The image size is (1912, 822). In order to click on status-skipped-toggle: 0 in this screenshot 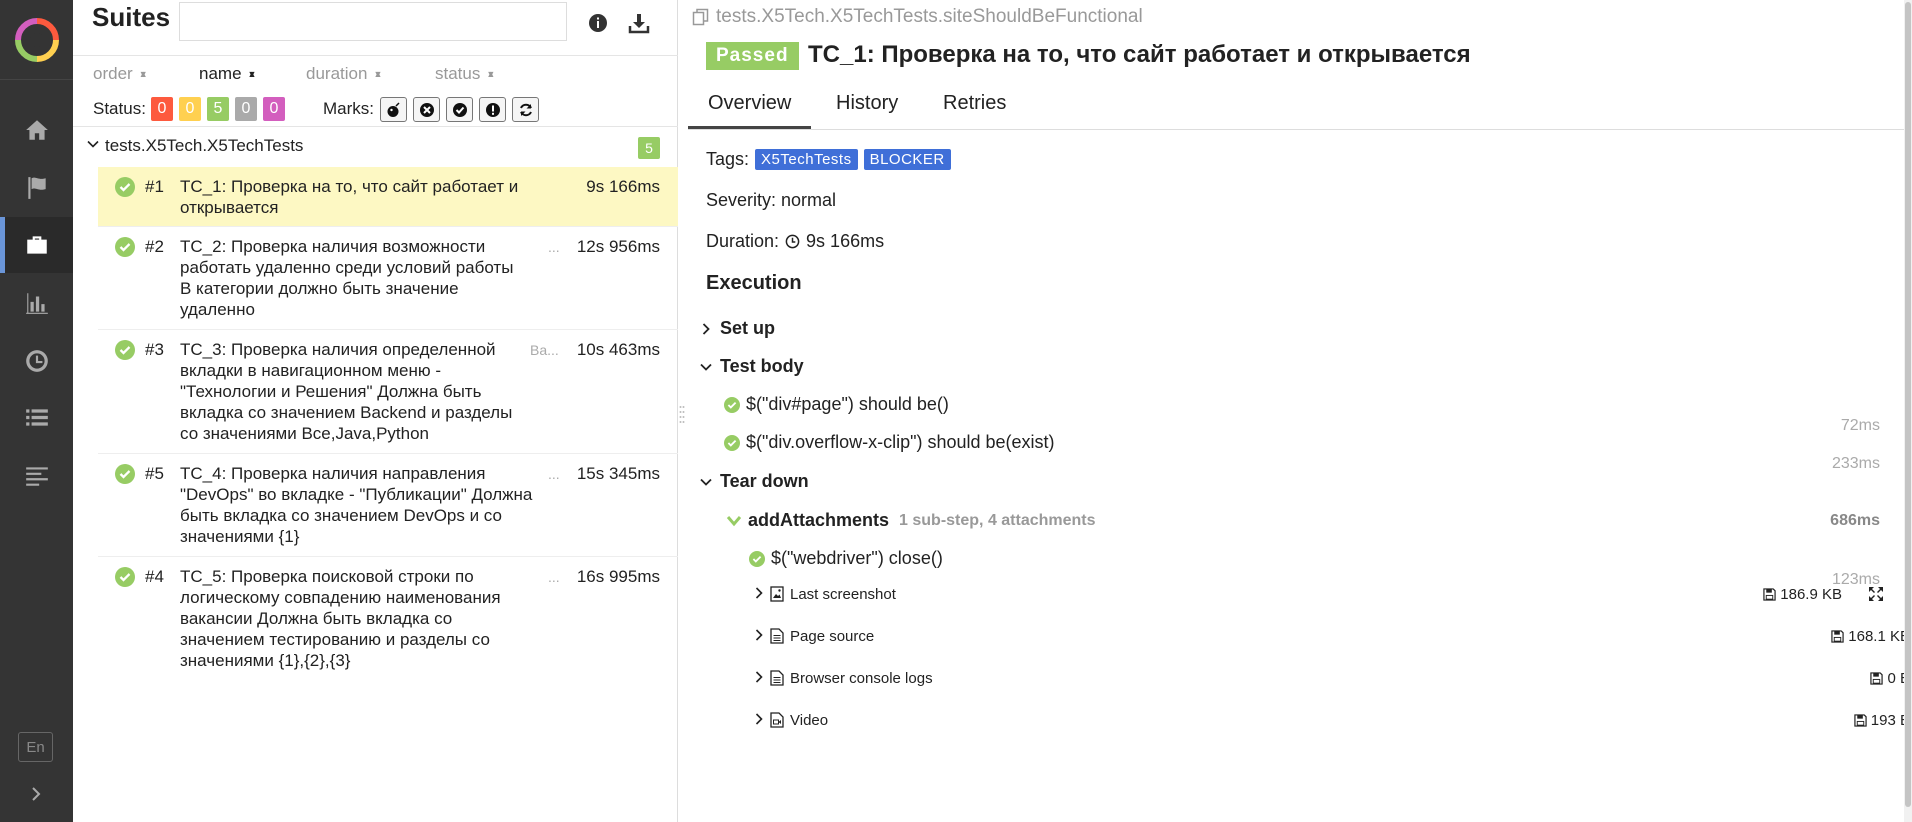, I will do `click(246, 109)`.